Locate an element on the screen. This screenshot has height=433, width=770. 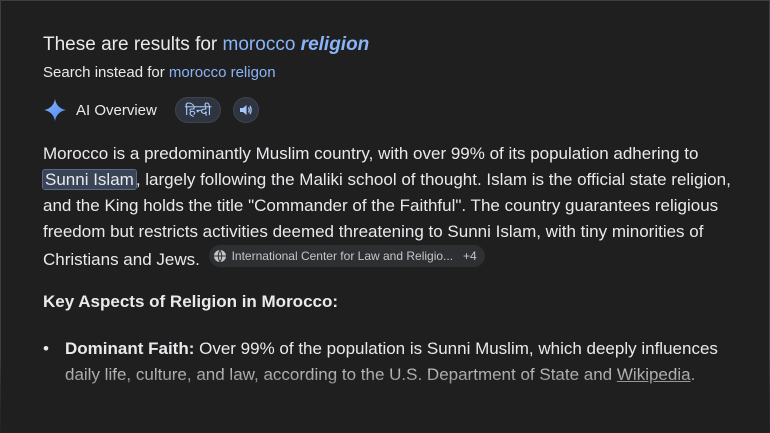
listen-button is located at coordinates (246, 110).